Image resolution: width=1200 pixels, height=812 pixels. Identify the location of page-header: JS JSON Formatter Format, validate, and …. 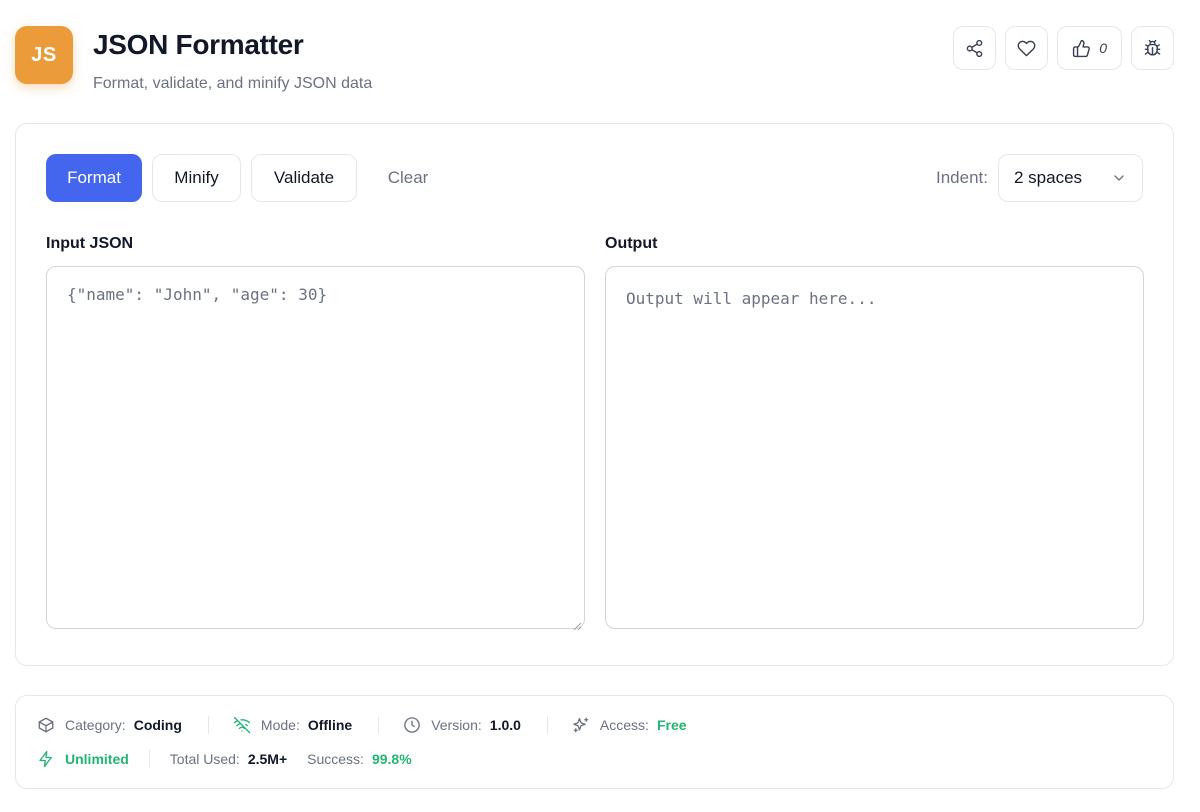
(594, 61).